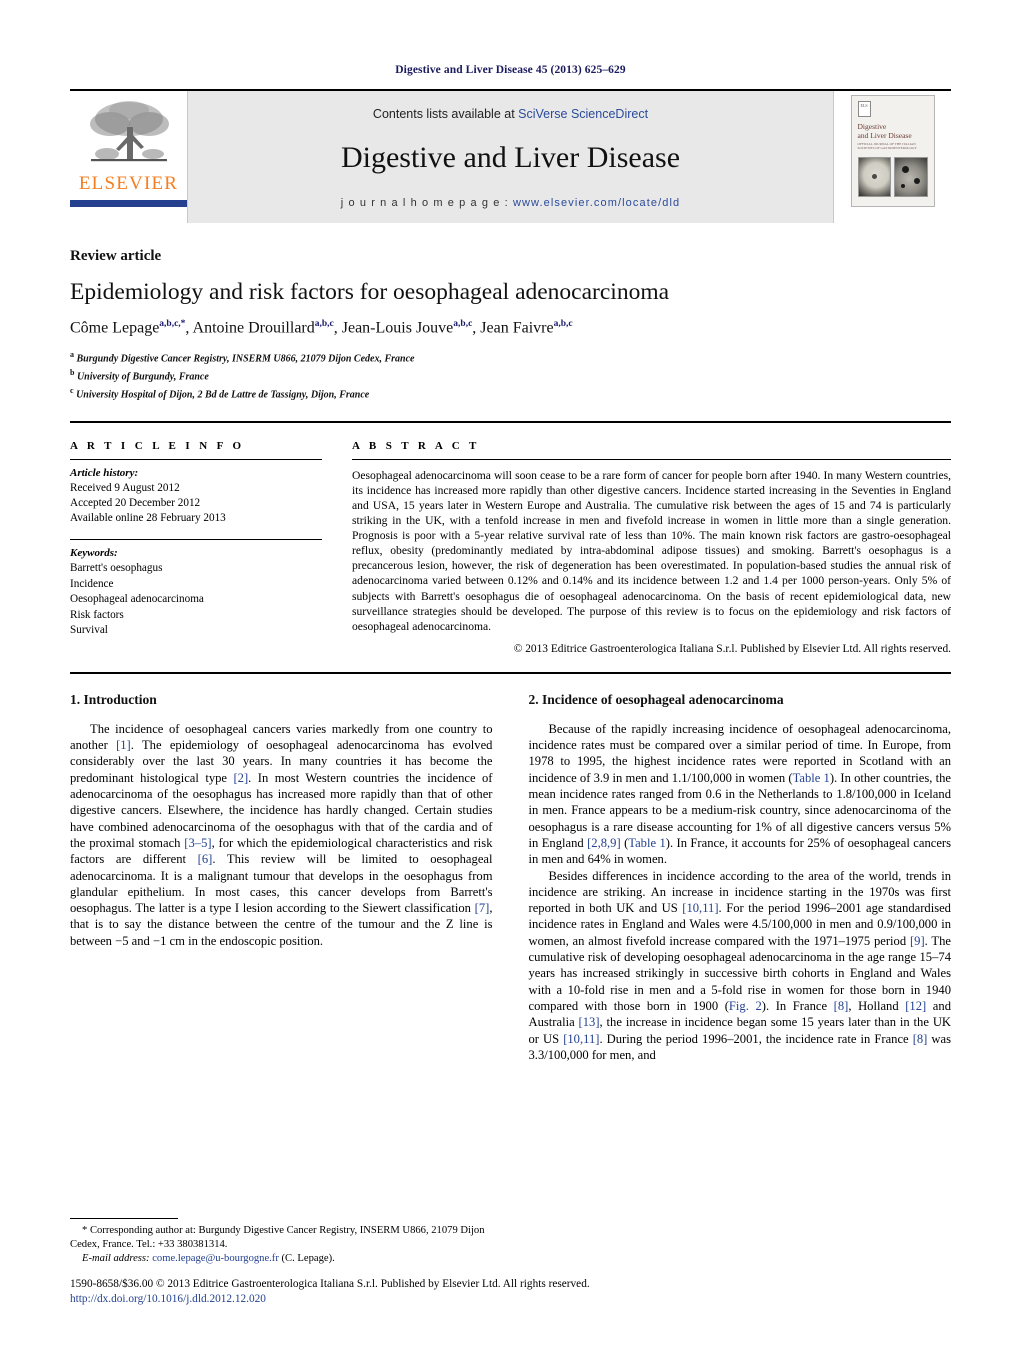 The width and height of the screenshot is (1021, 1351). What do you see at coordinates (917, 941) in the screenshot?
I see `citation-ref-9: [9]` at bounding box center [917, 941].